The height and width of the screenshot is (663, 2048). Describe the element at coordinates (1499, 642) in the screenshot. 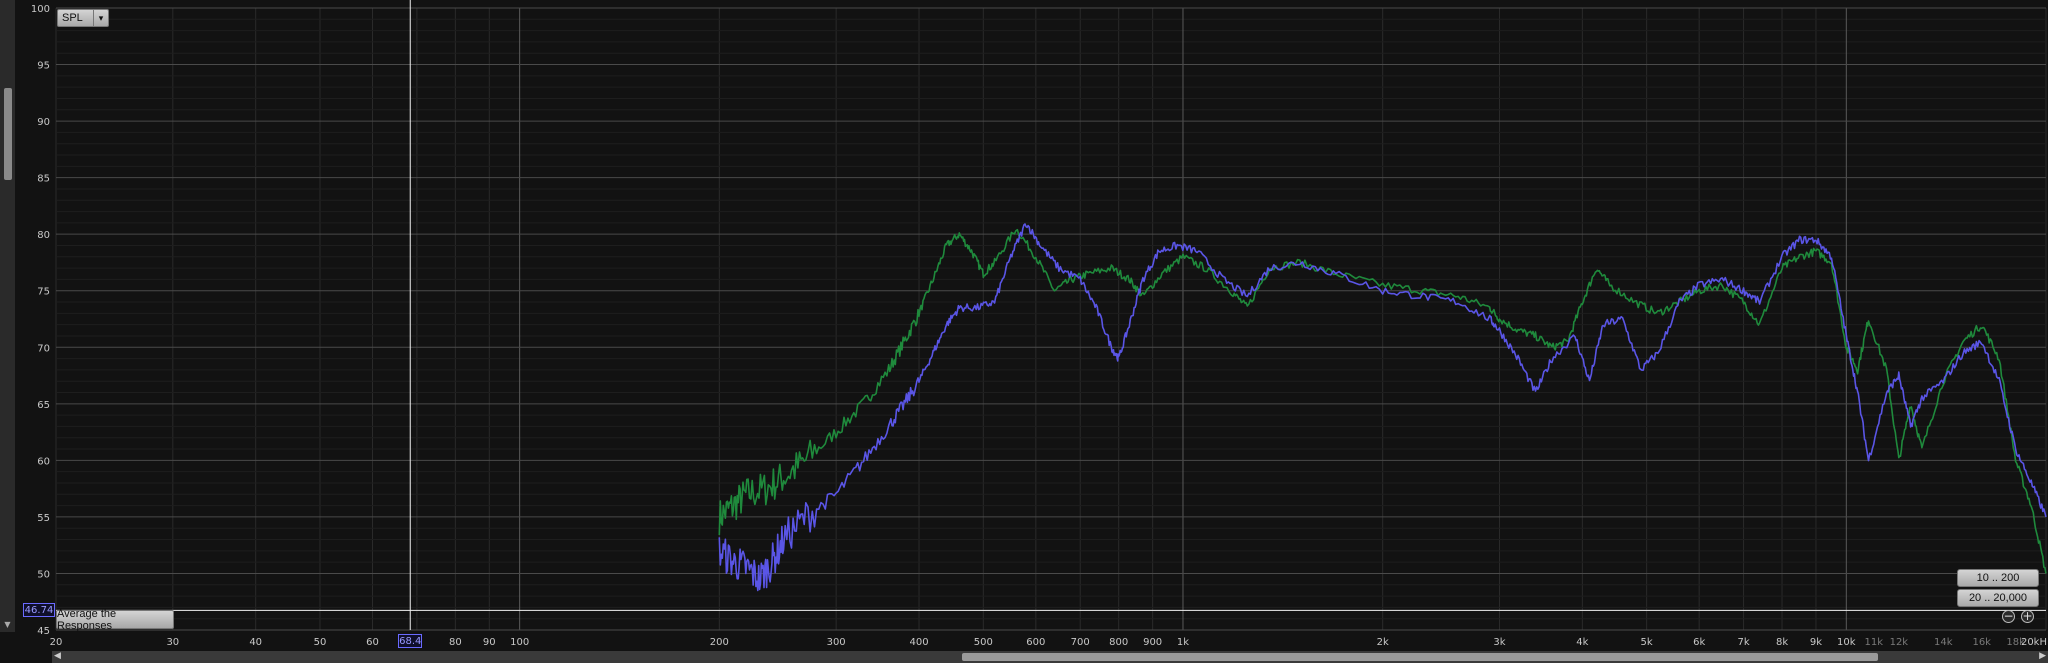

I see `x-tick-label: 3k` at that location.